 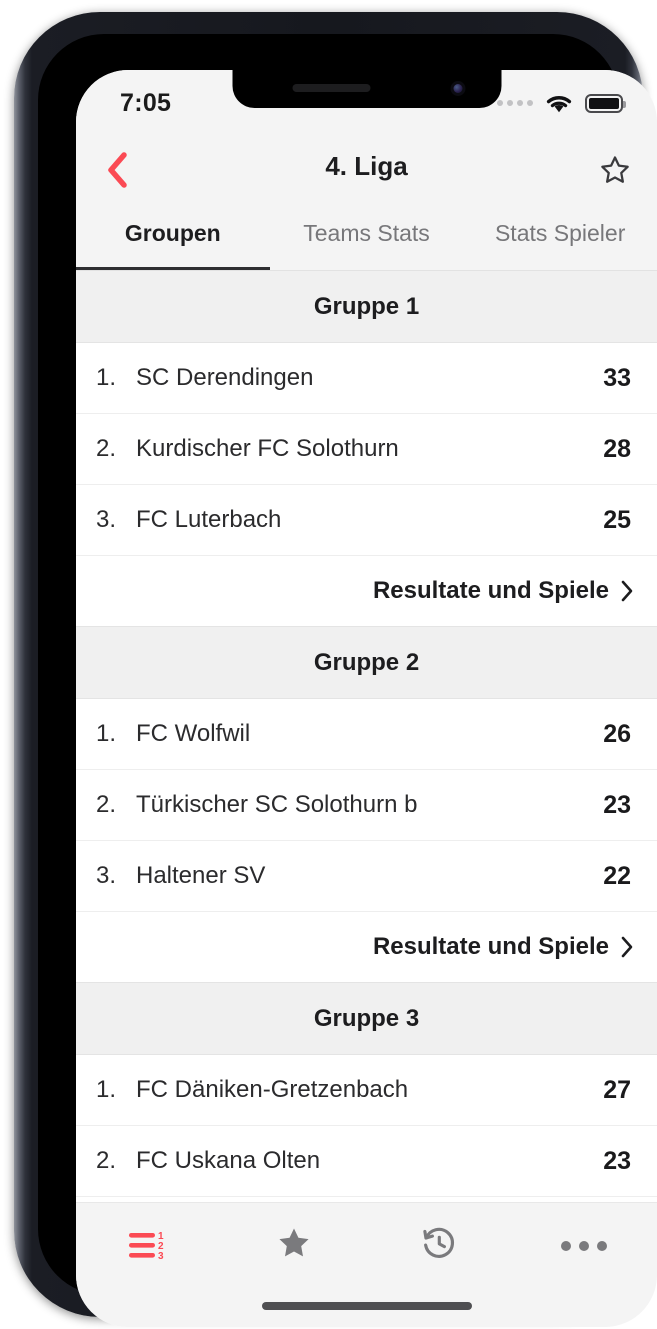 I want to click on page-title: 4. Liga, so click(x=366, y=166).